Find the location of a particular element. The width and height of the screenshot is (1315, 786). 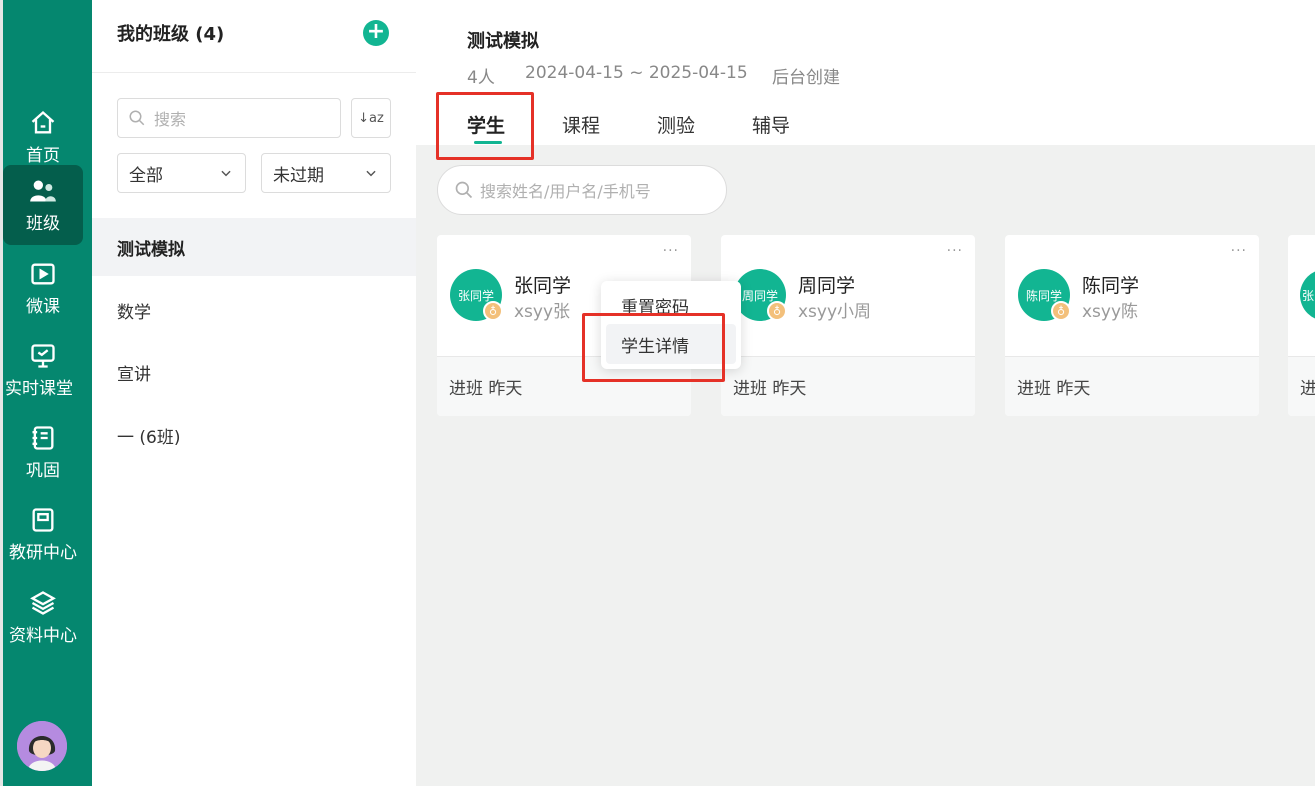

card-body: ··· 陈同学 ♁ 陈同学 xsyy陈 is located at coordinates (1132, 295).